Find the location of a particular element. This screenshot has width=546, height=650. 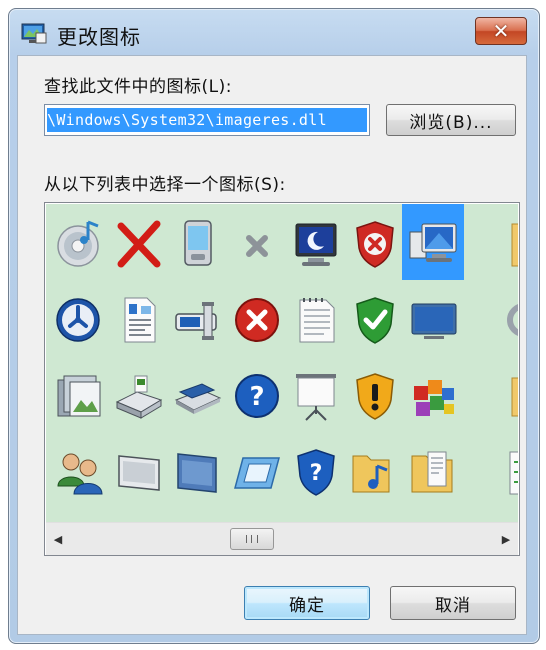

notepad-icon is located at coordinates (317, 320).